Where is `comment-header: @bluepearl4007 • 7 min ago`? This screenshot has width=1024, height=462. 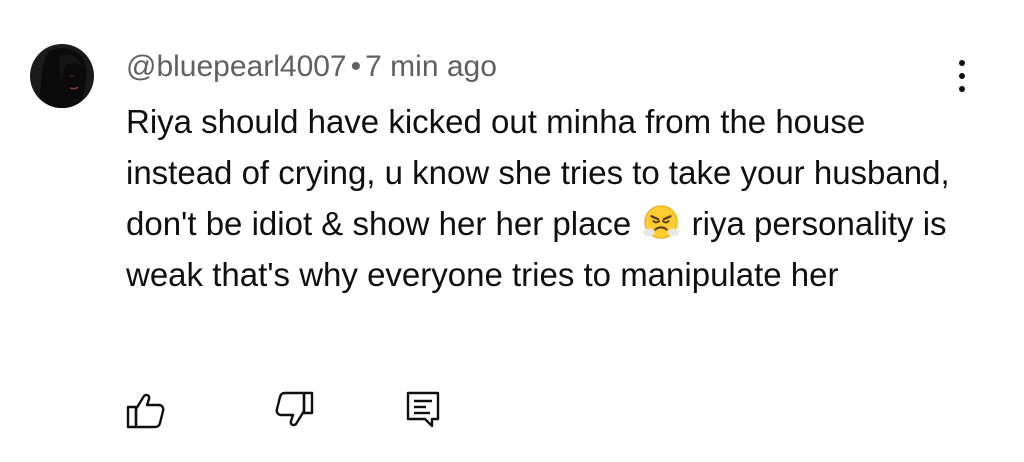
comment-header: @bluepearl4007 • 7 min ago is located at coordinates (311, 67).